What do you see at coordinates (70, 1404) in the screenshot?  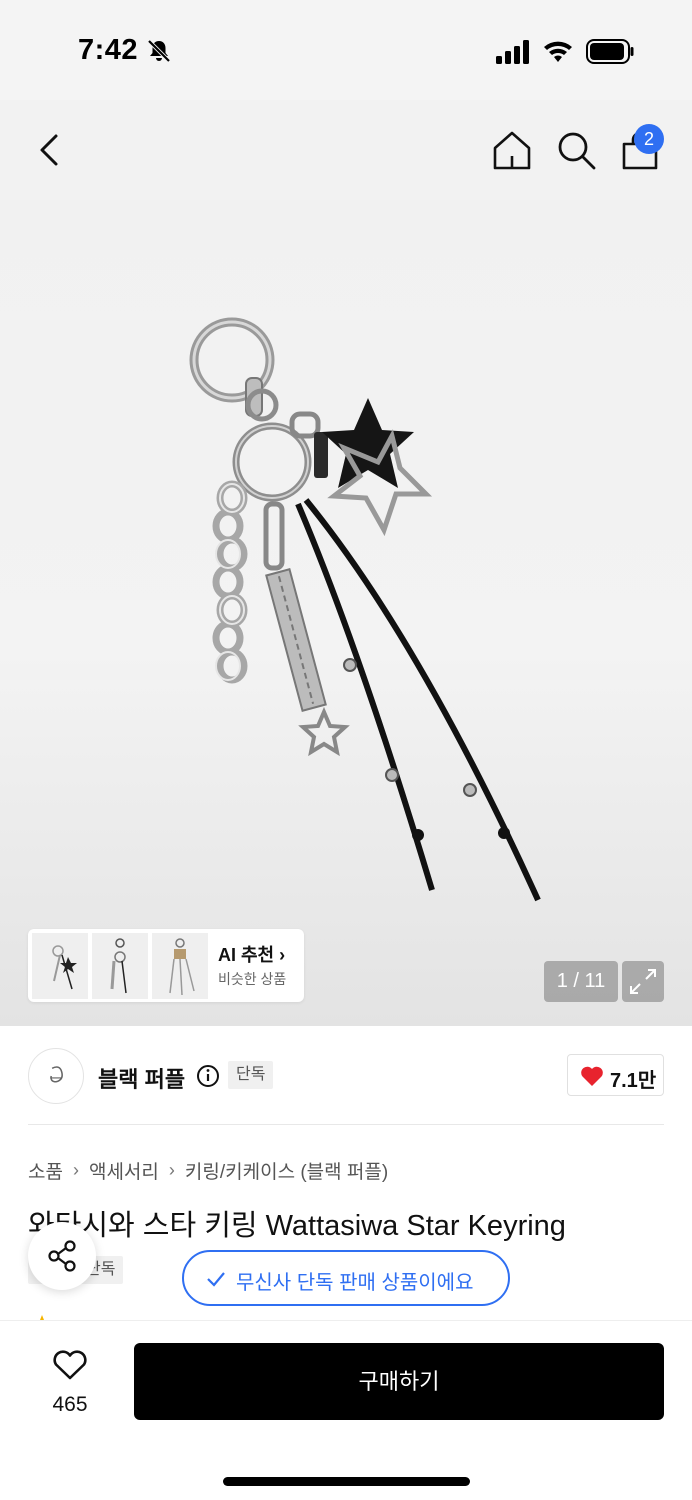 I see `wishlist-count: 465` at bounding box center [70, 1404].